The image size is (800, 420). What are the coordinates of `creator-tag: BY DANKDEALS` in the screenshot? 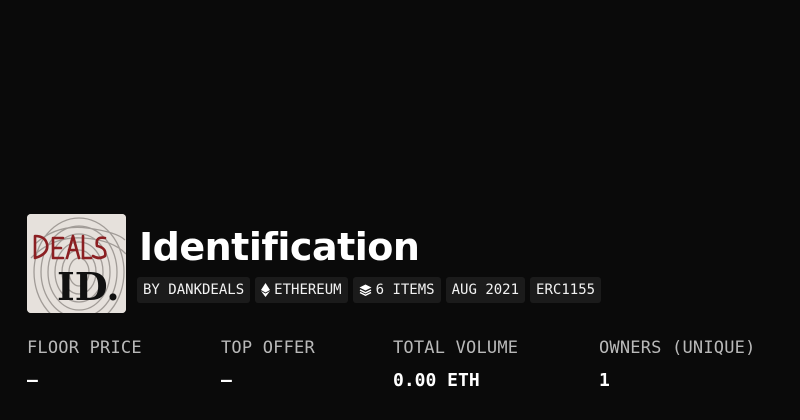 It's located at (194, 290).